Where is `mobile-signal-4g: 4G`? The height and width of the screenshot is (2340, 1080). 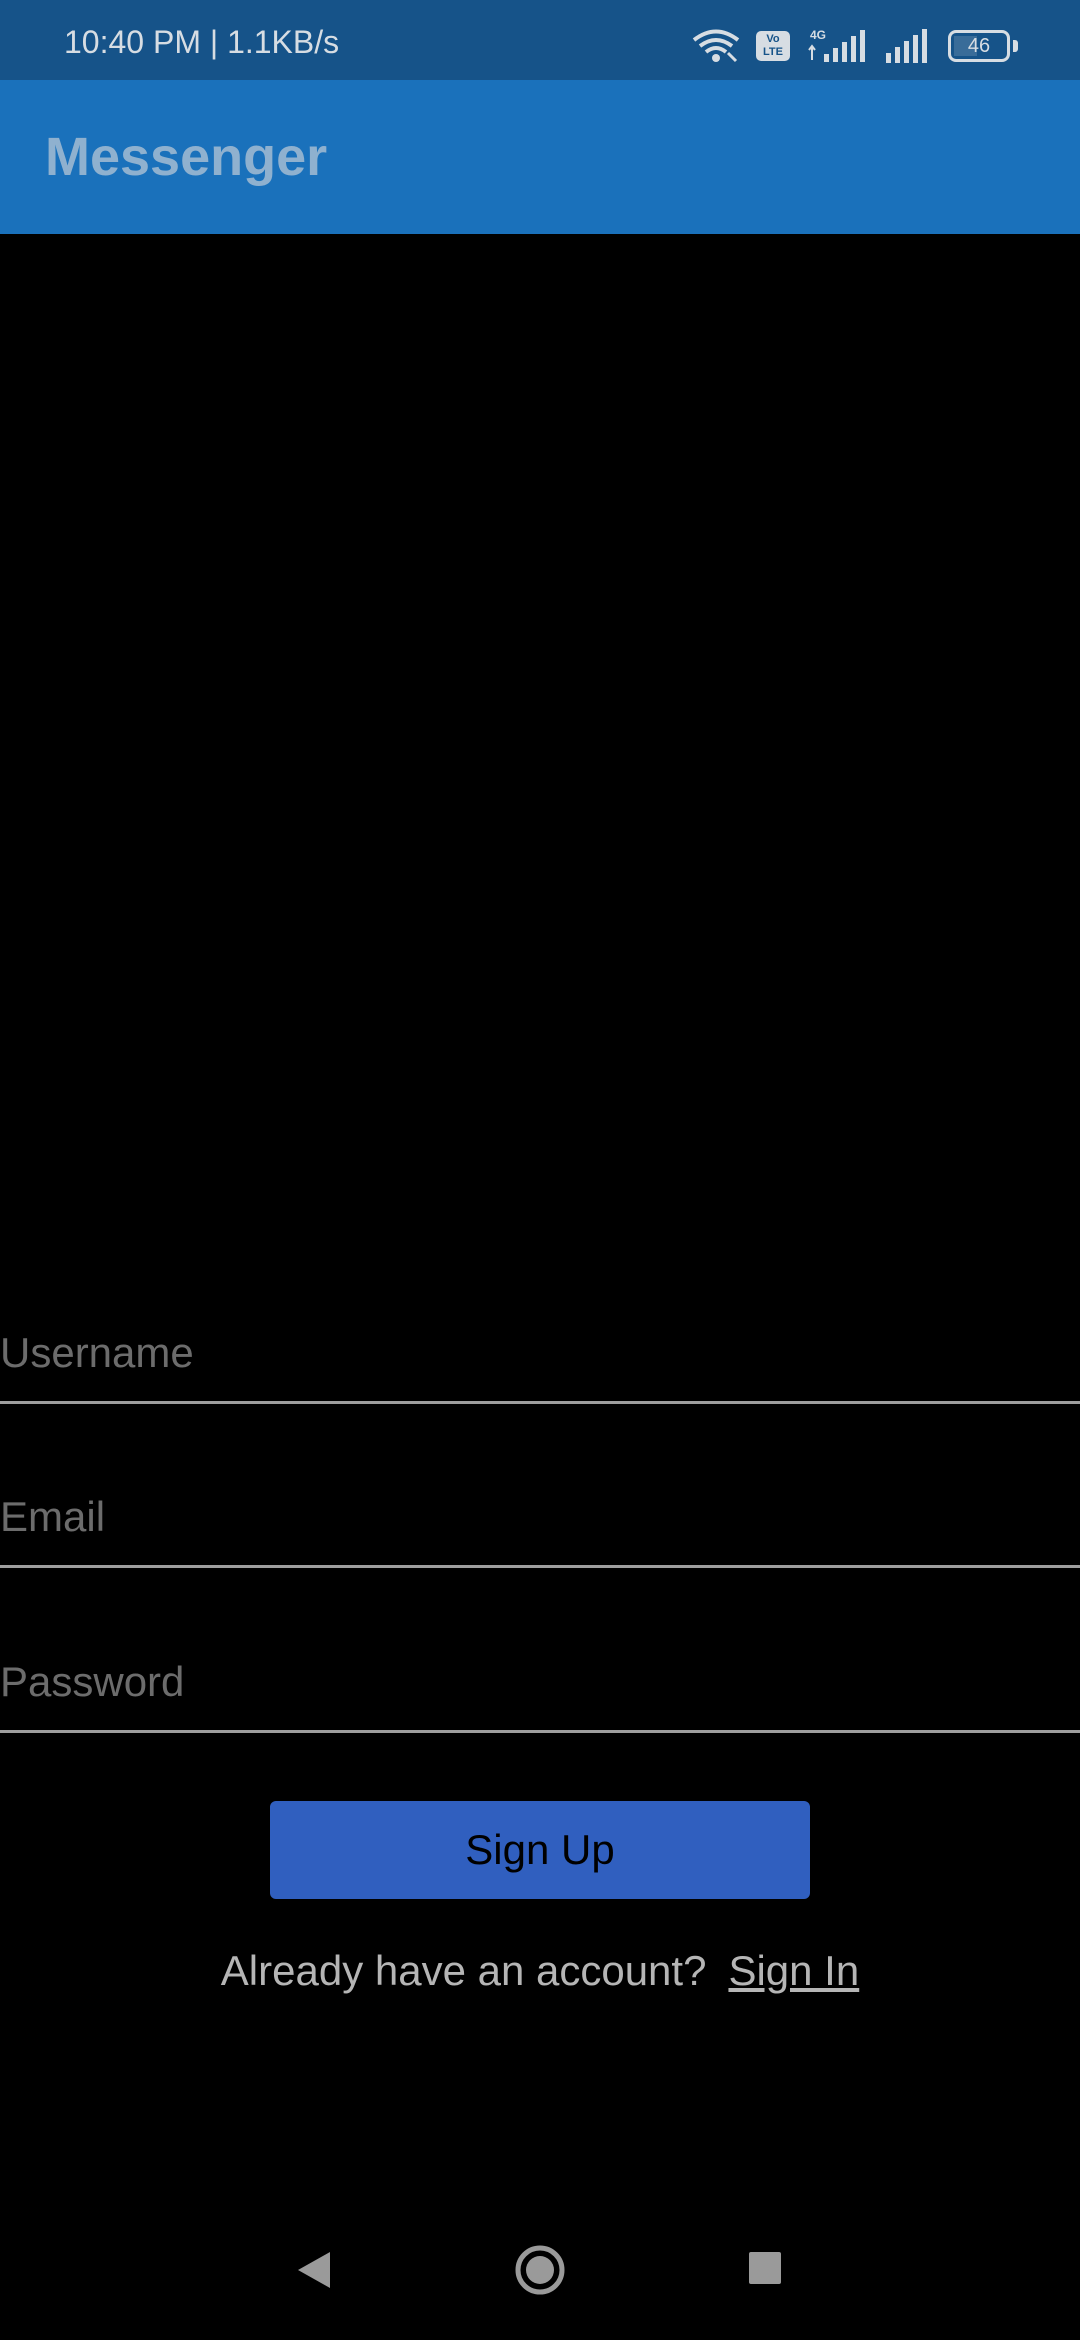
mobile-signal-4g: 4G is located at coordinates (838, 46).